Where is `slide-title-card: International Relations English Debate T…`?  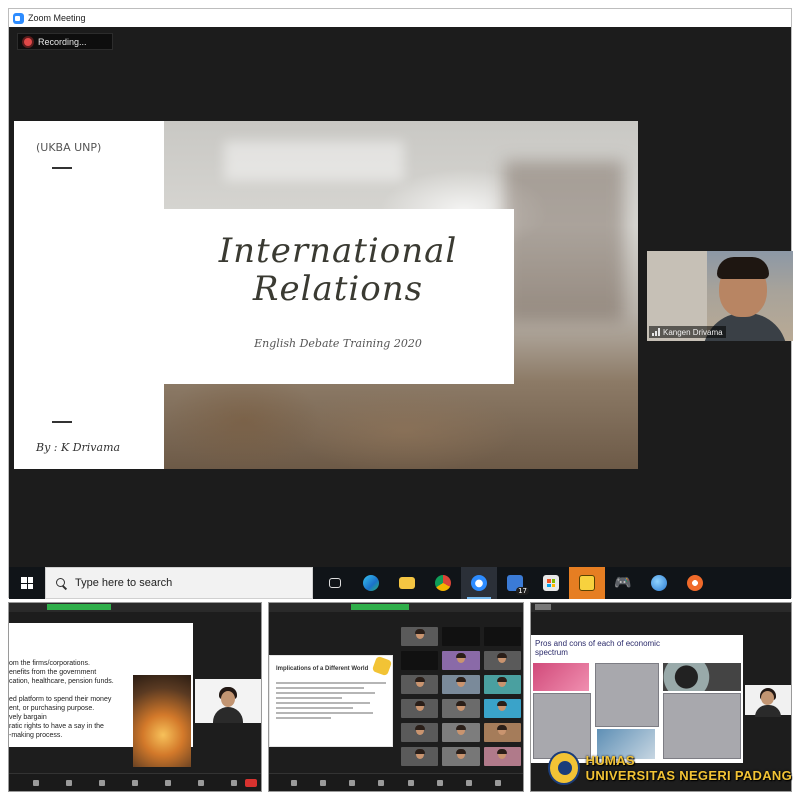
slide-title-card: International Relations English Debate T… is located at coordinates (338, 296).